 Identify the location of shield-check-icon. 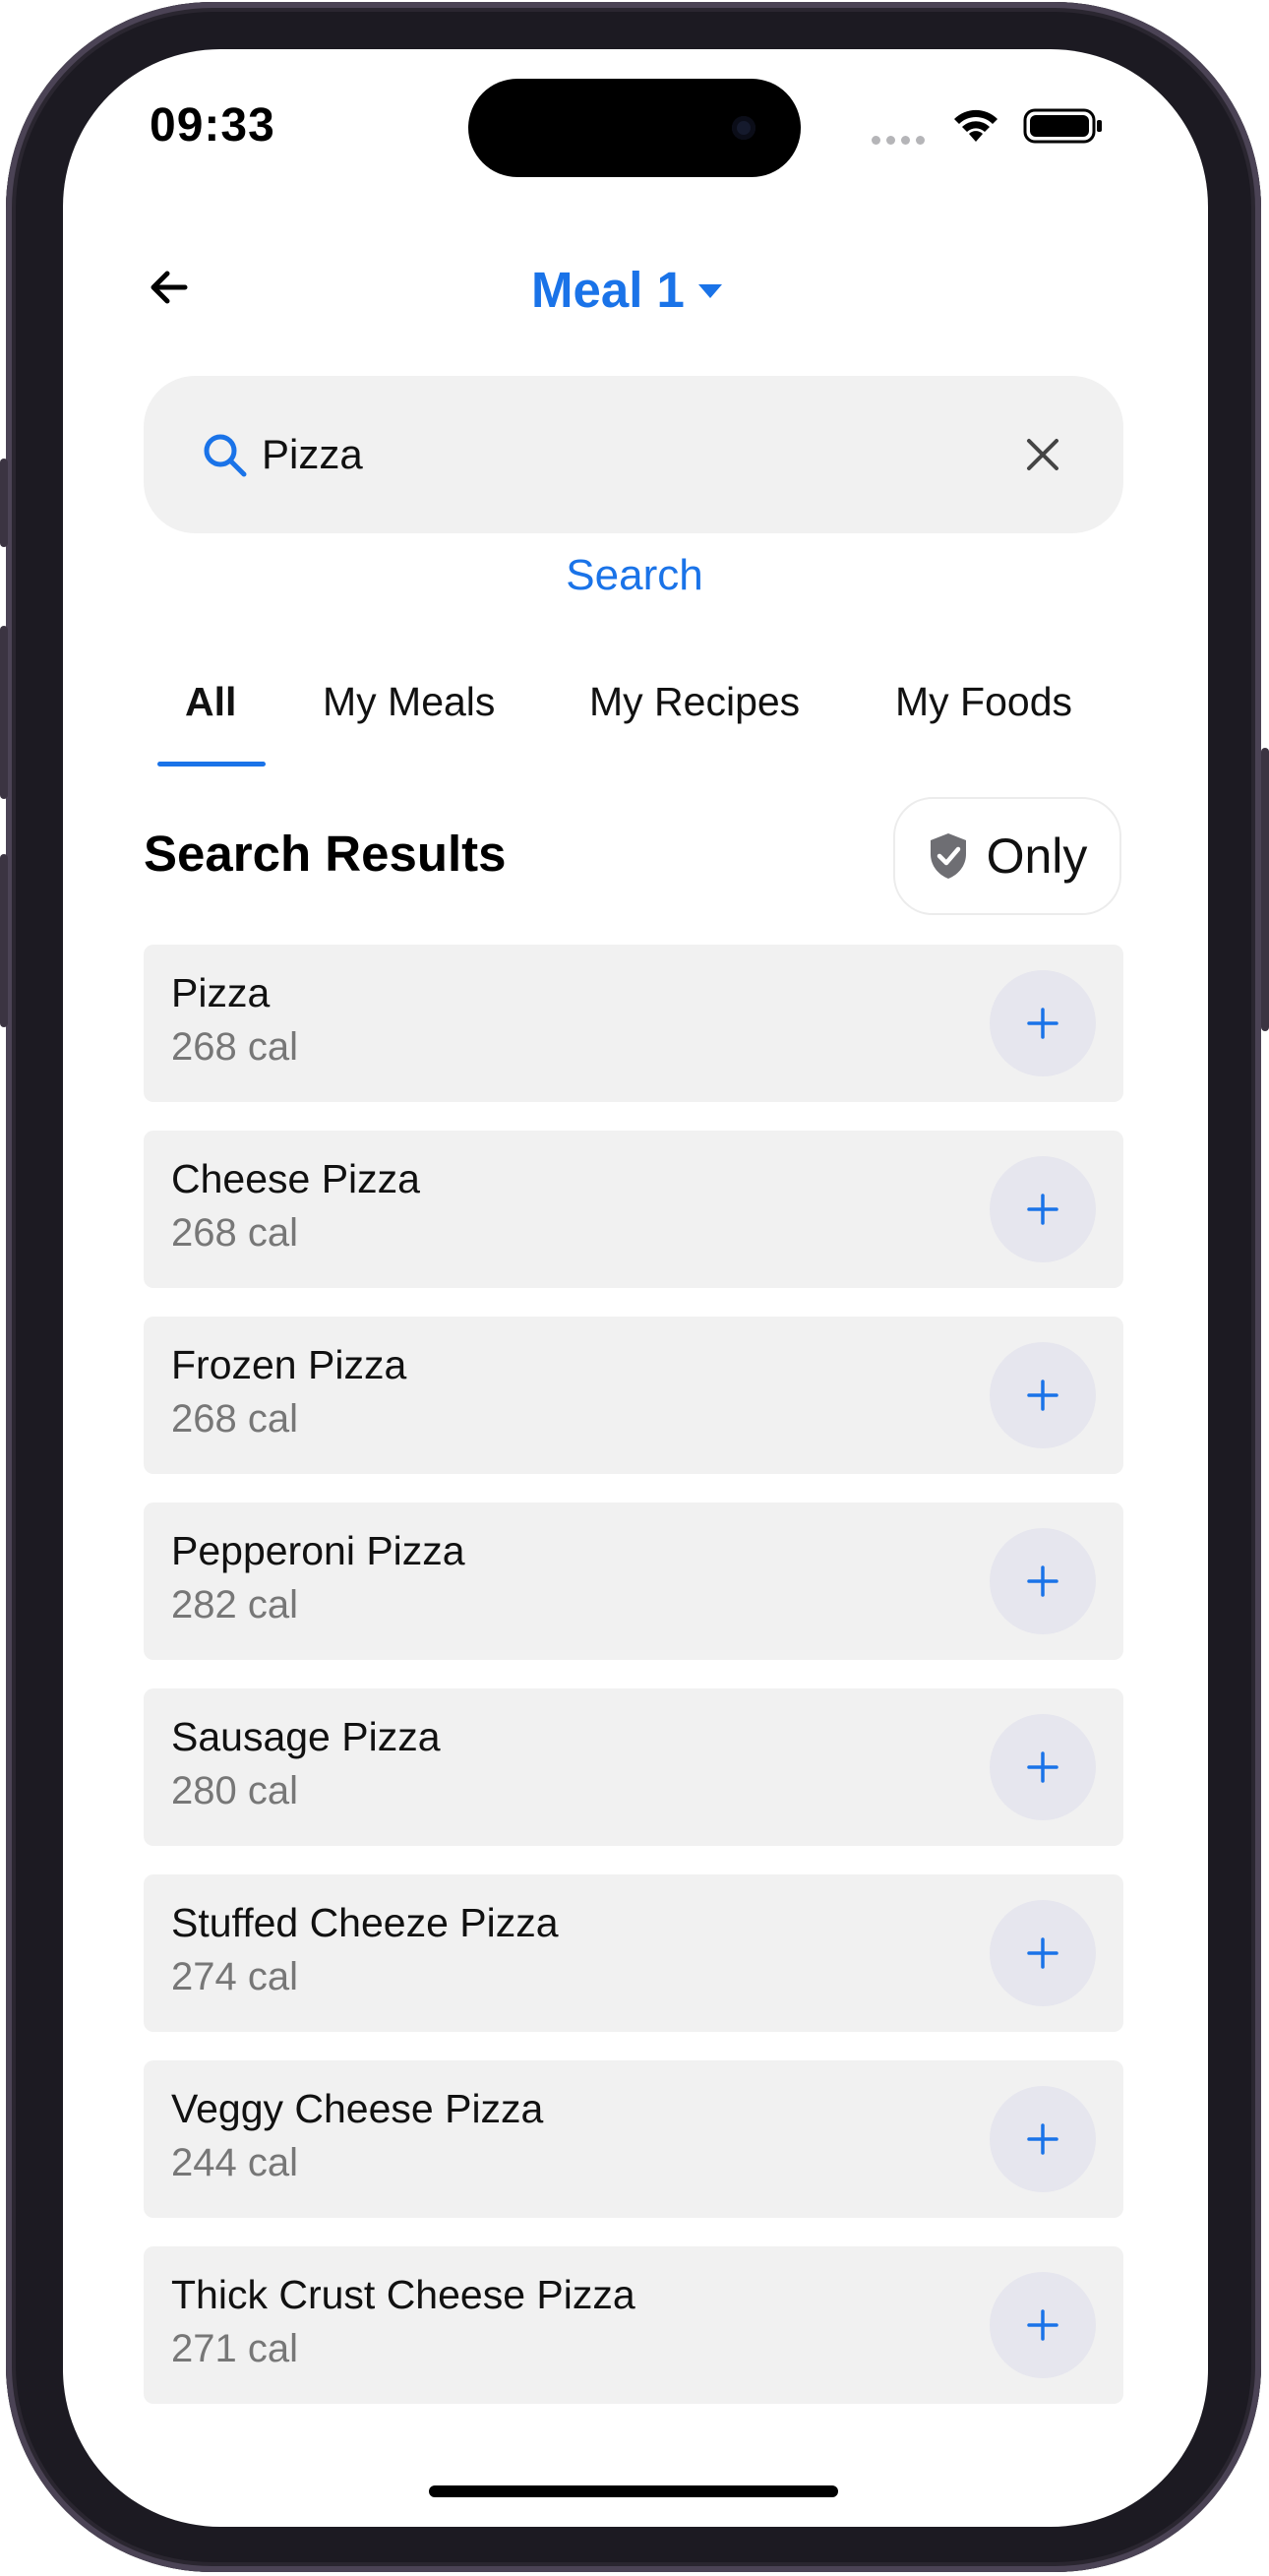
(948, 856).